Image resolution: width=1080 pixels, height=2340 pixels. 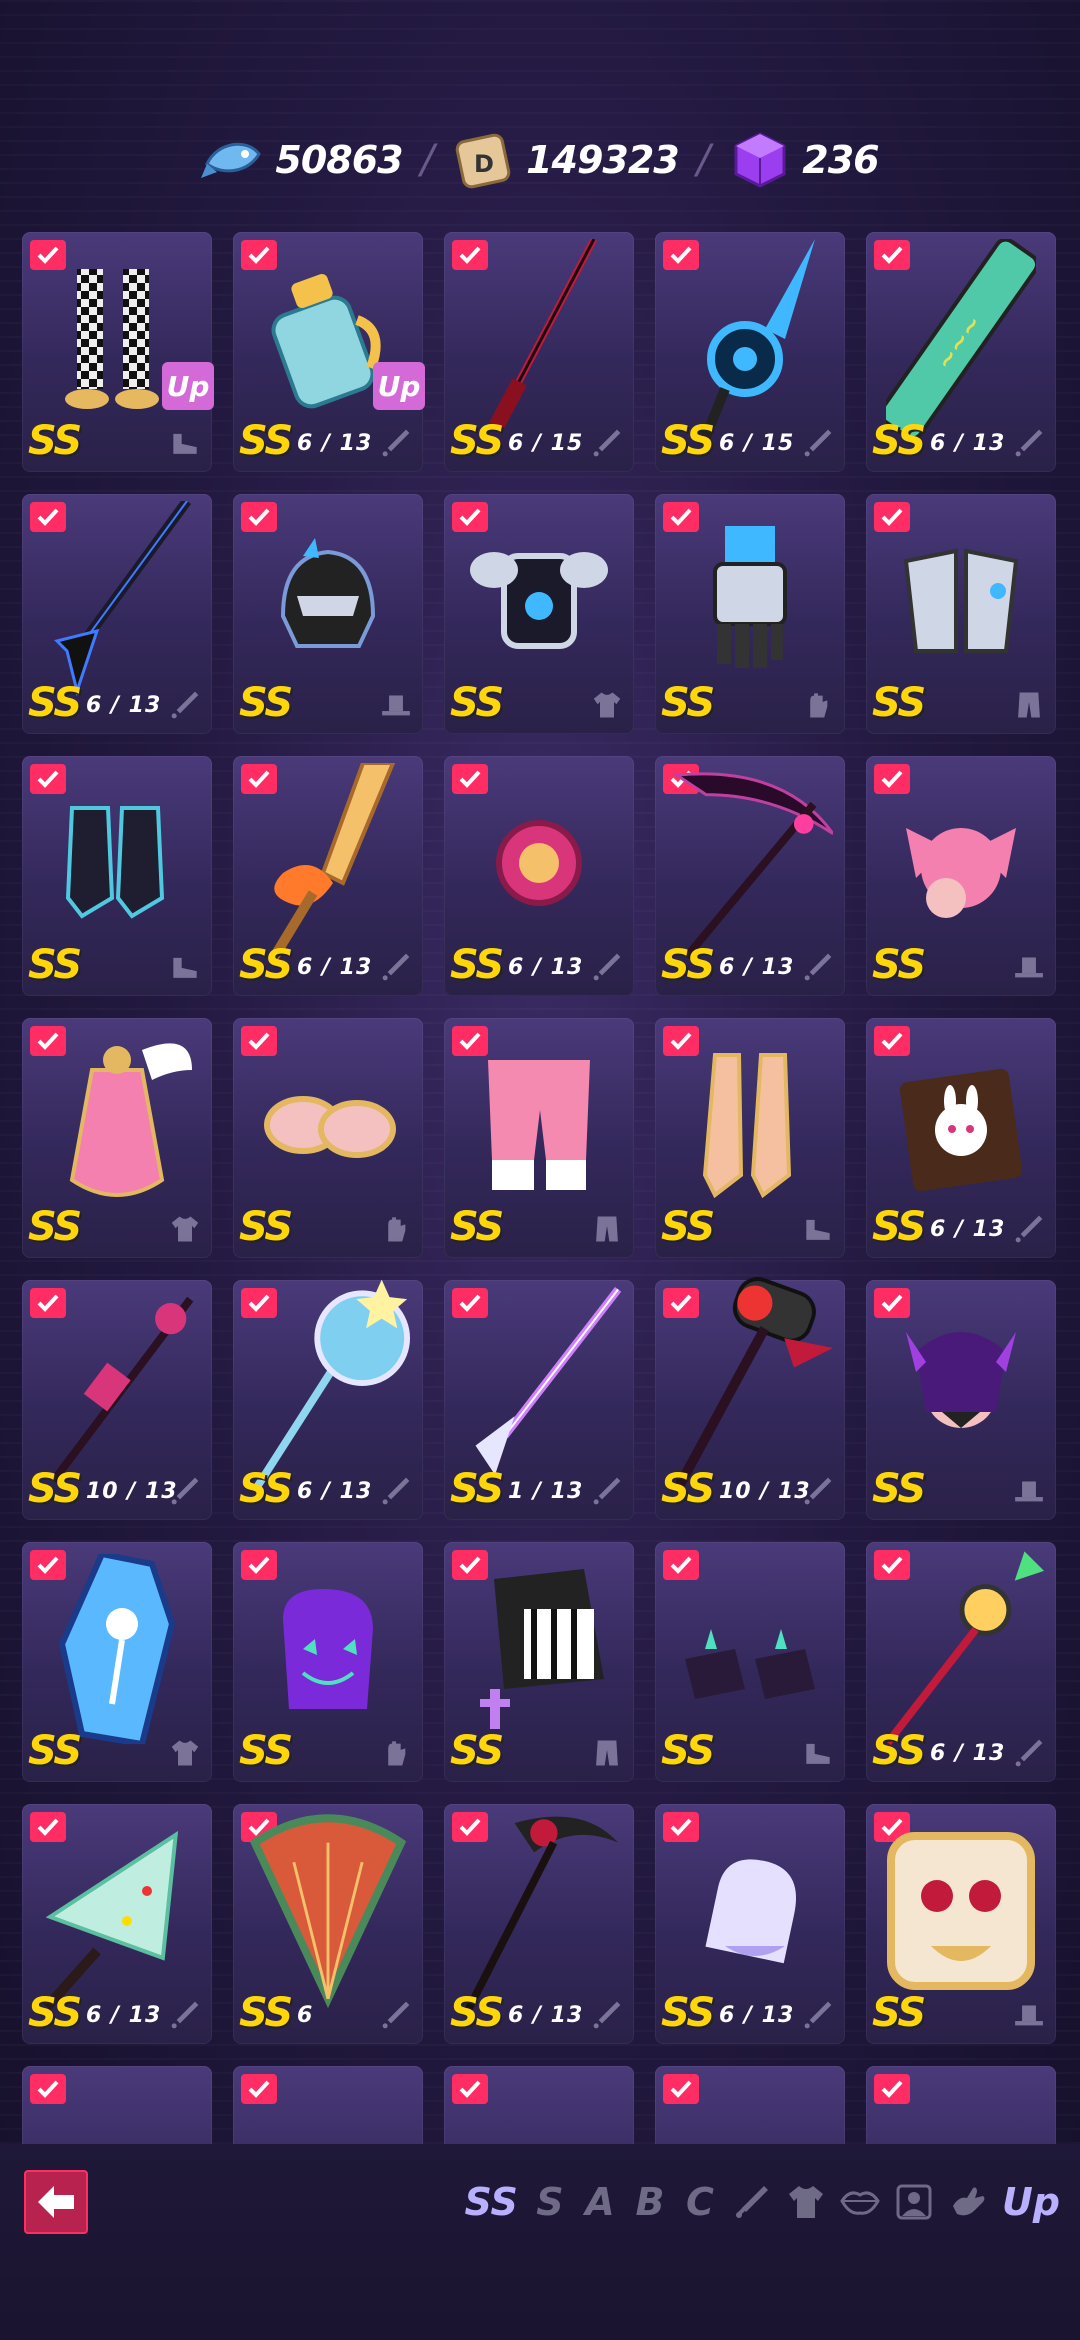 What do you see at coordinates (550, 2202) in the screenshot?
I see `filter-rank-s: S` at bounding box center [550, 2202].